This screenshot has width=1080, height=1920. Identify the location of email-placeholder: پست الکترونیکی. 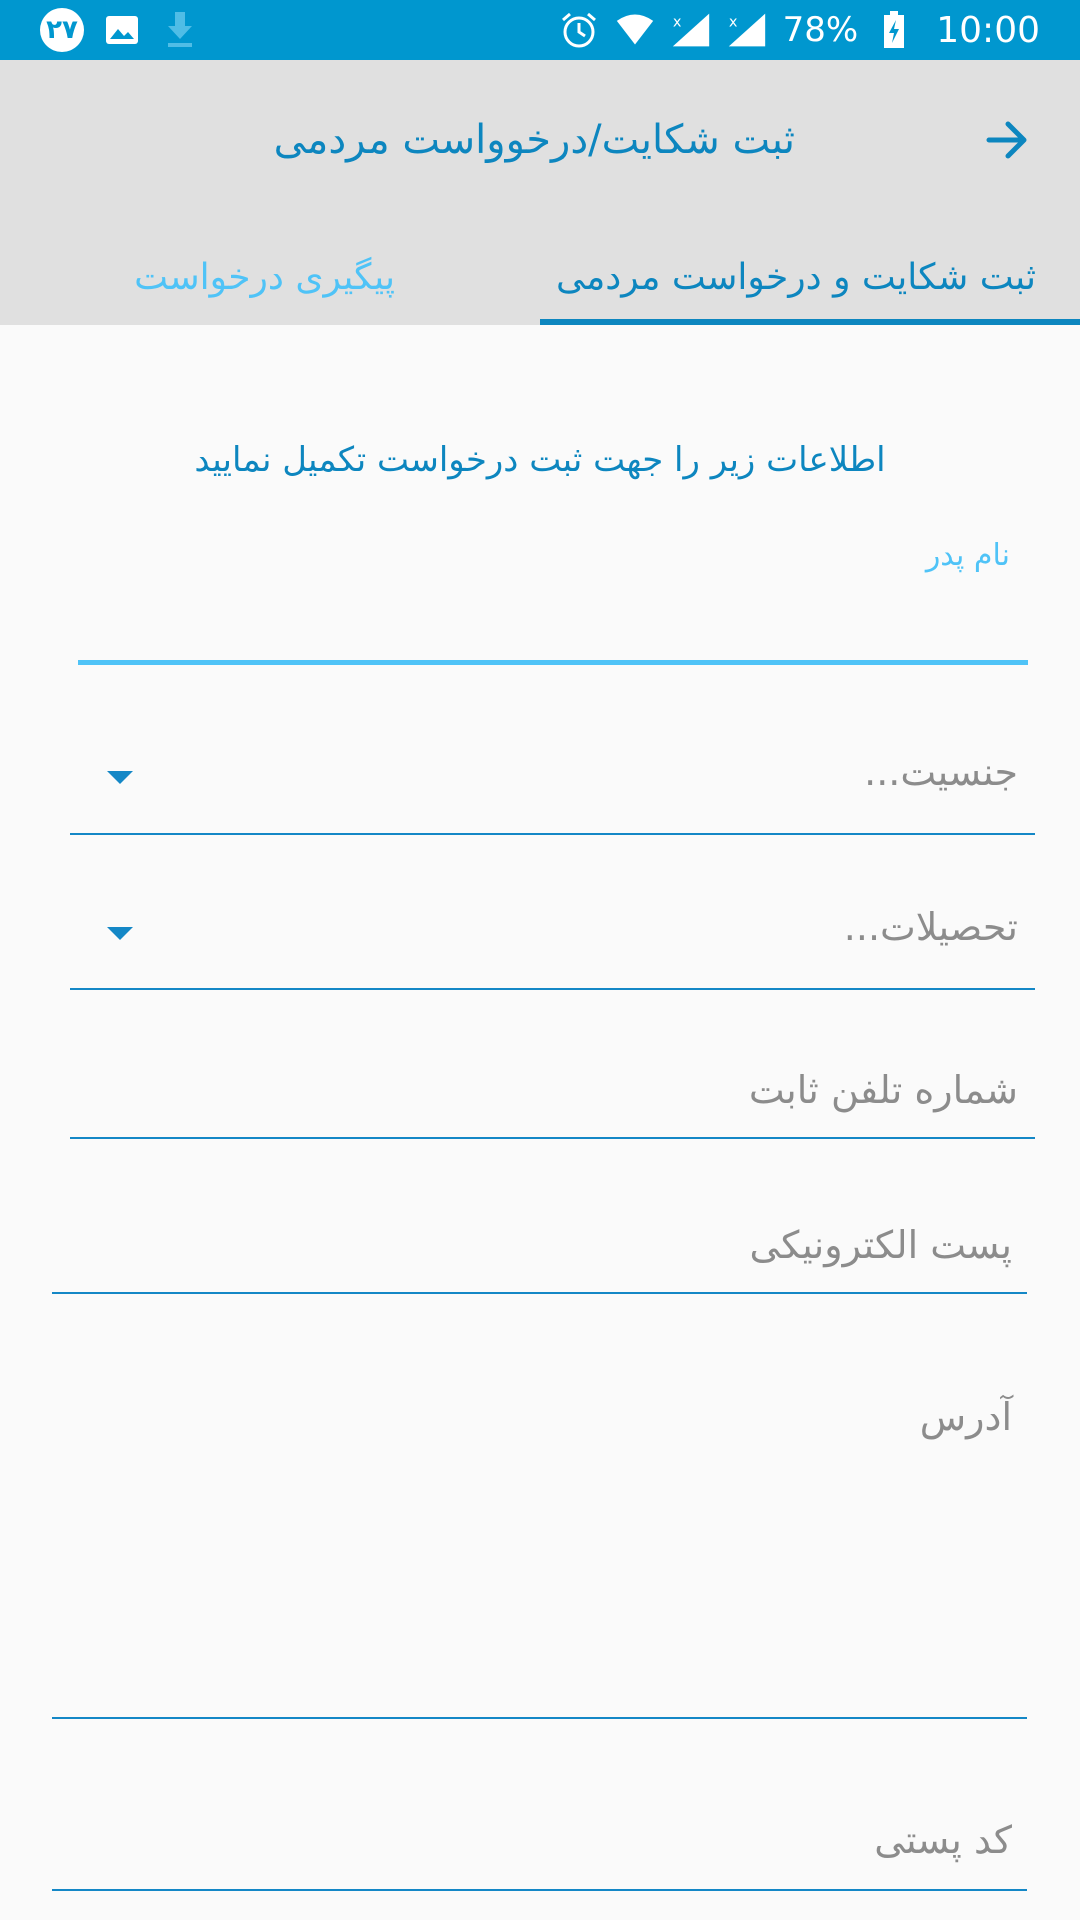
(880, 1245).